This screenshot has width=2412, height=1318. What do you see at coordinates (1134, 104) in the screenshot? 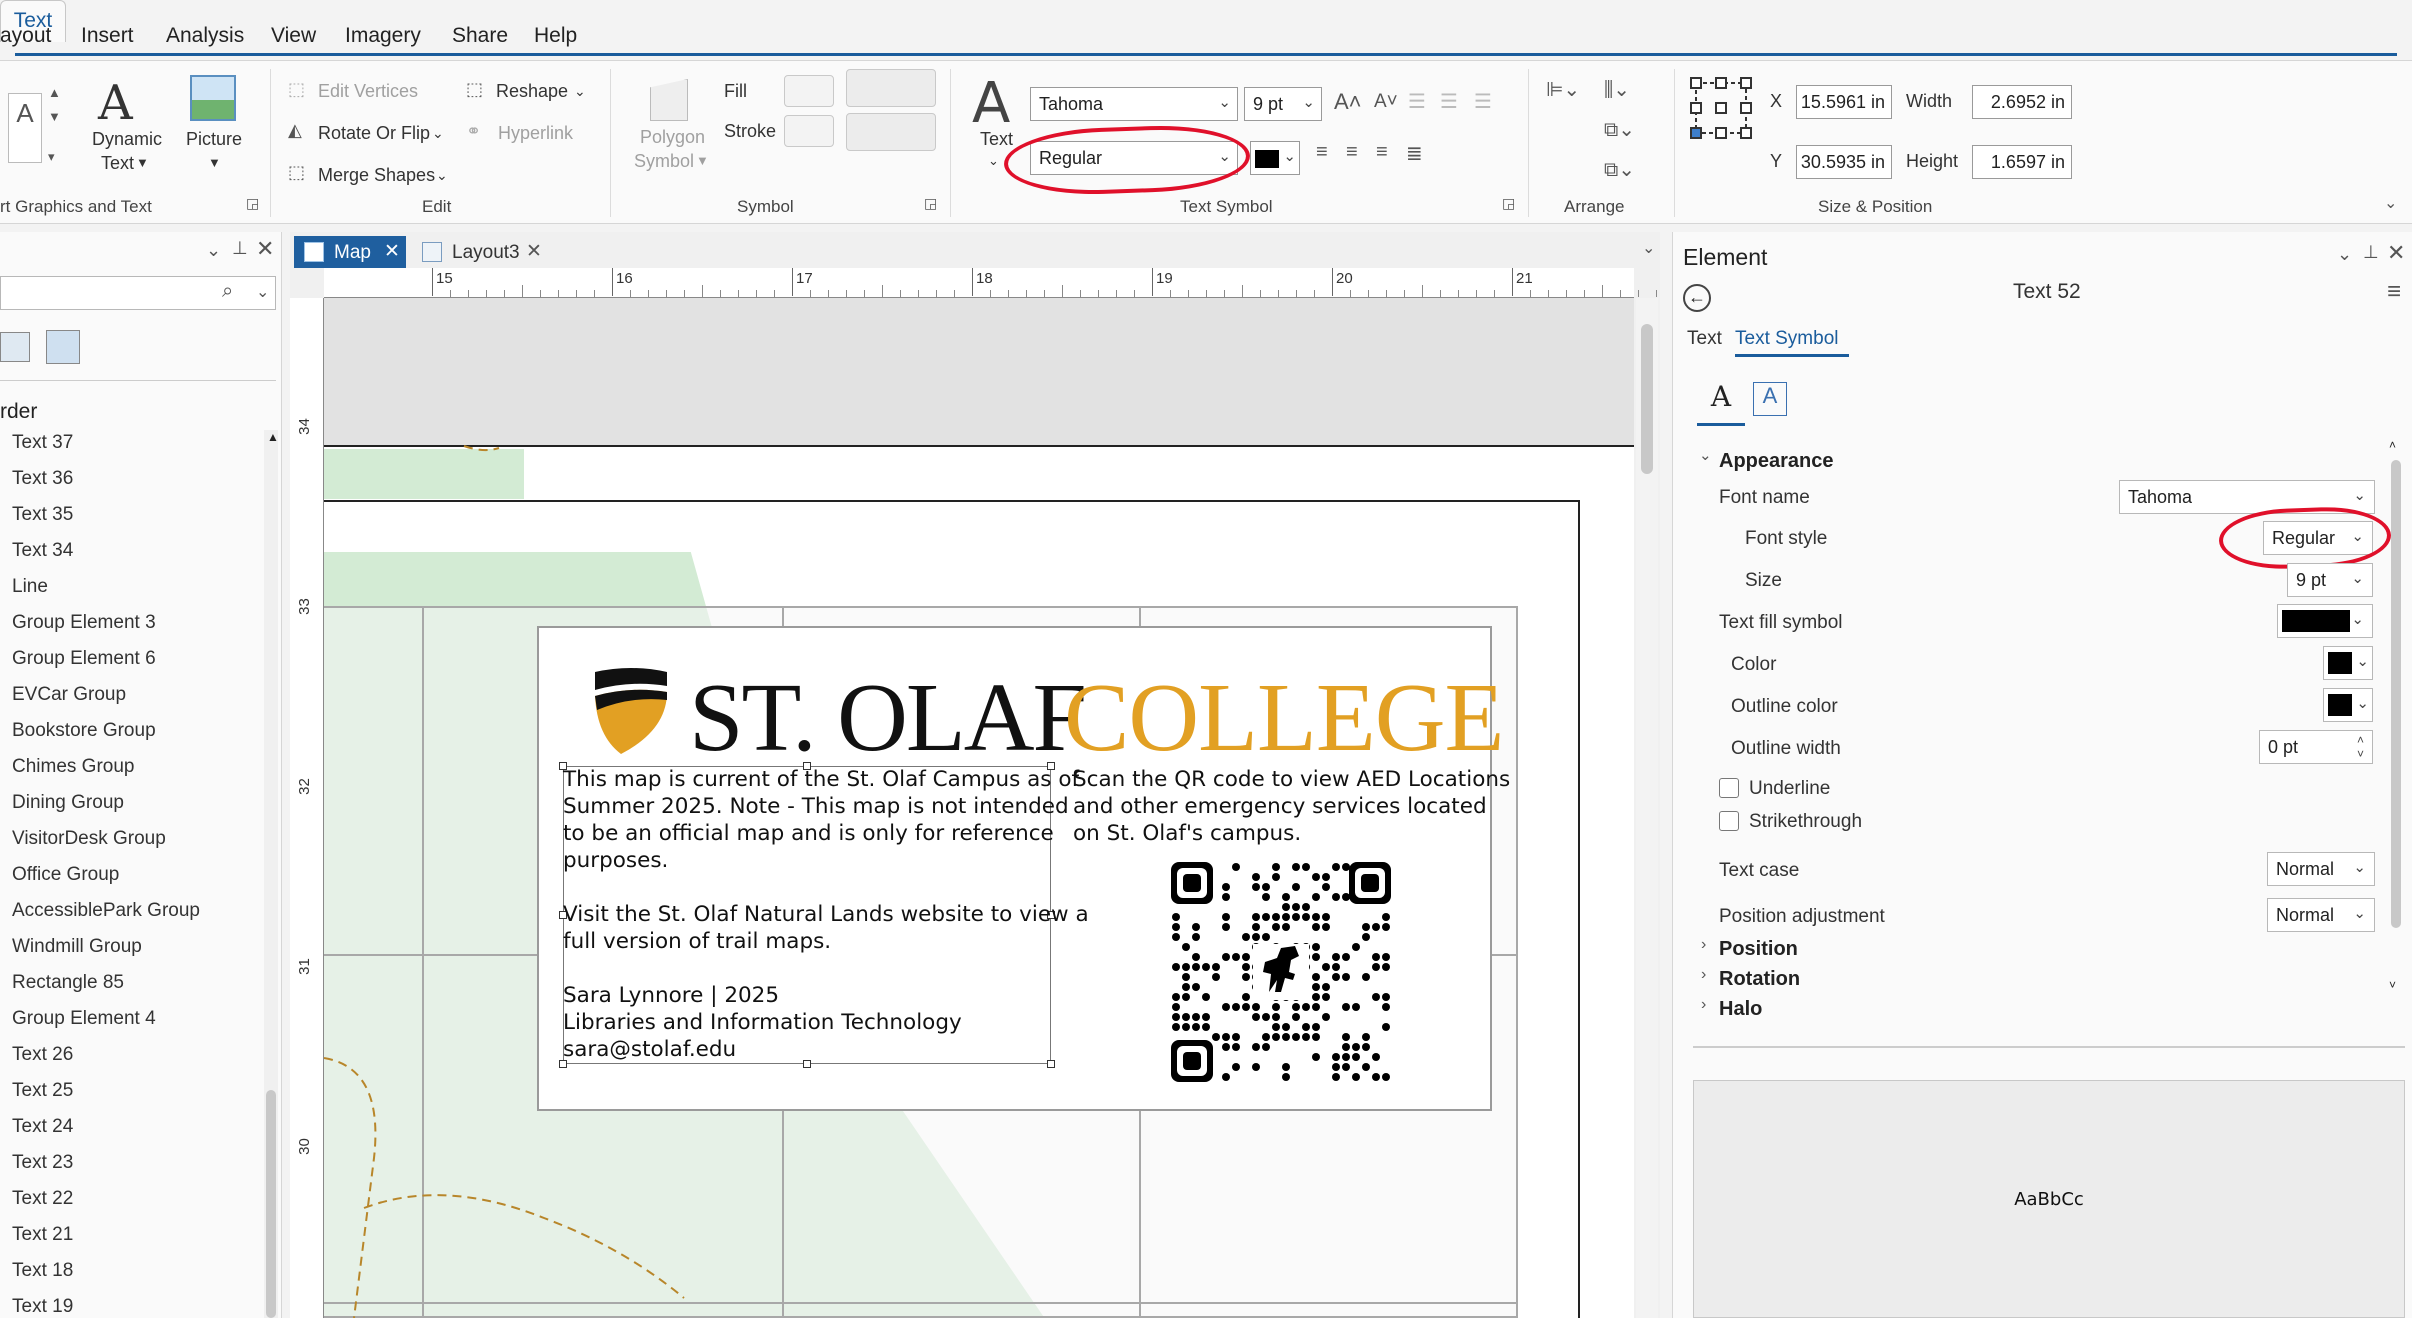
I see `ribbon-font-name-select: Tahoma ⌄` at bounding box center [1134, 104].